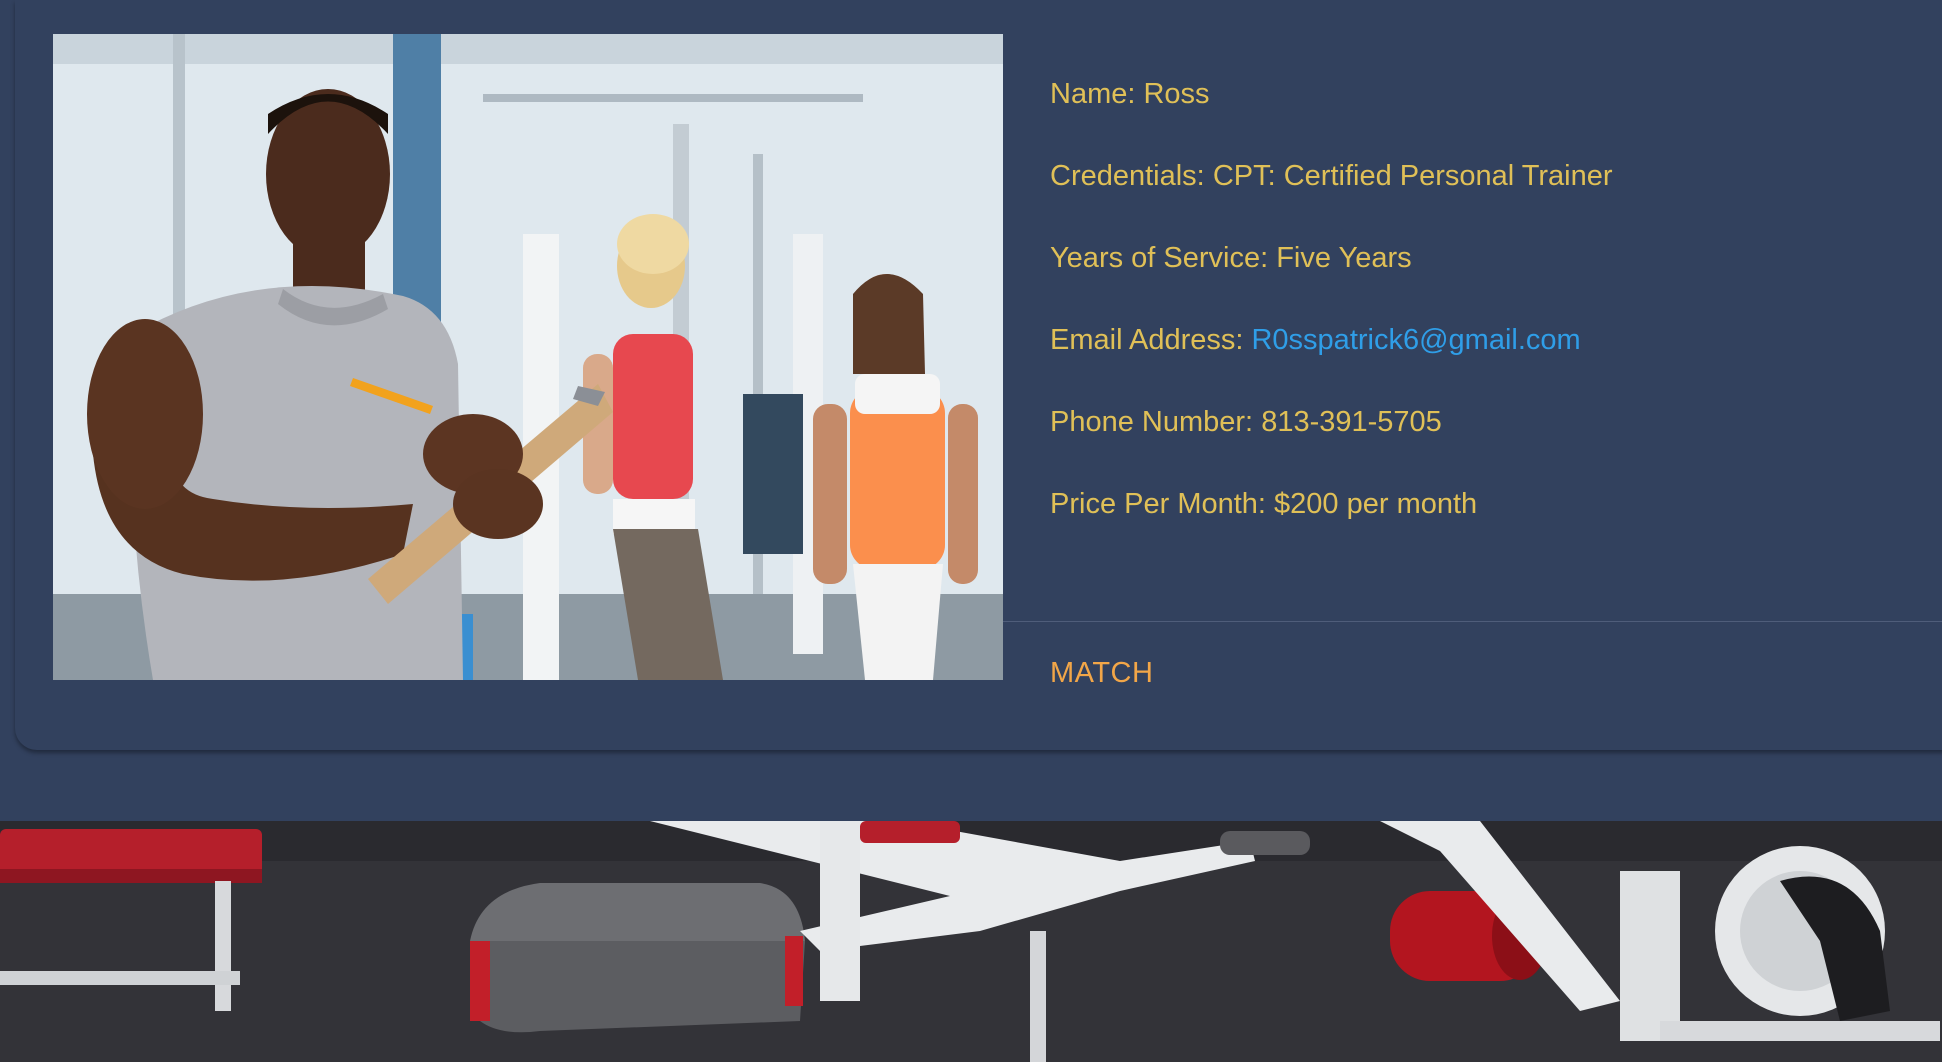 The image size is (1942, 1062). Describe the element at coordinates (1496, 447) in the screenshot. I see `phone-row: Phone Number: 813-391-5705` at that location.